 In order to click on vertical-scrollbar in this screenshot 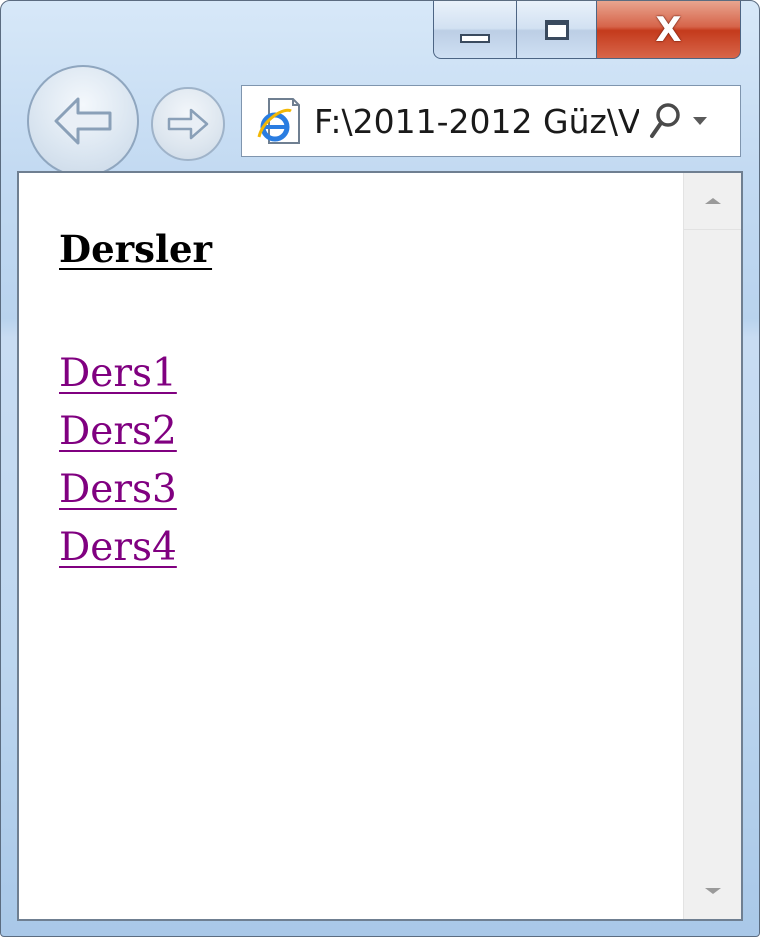, I will do `click(712, 546)`.